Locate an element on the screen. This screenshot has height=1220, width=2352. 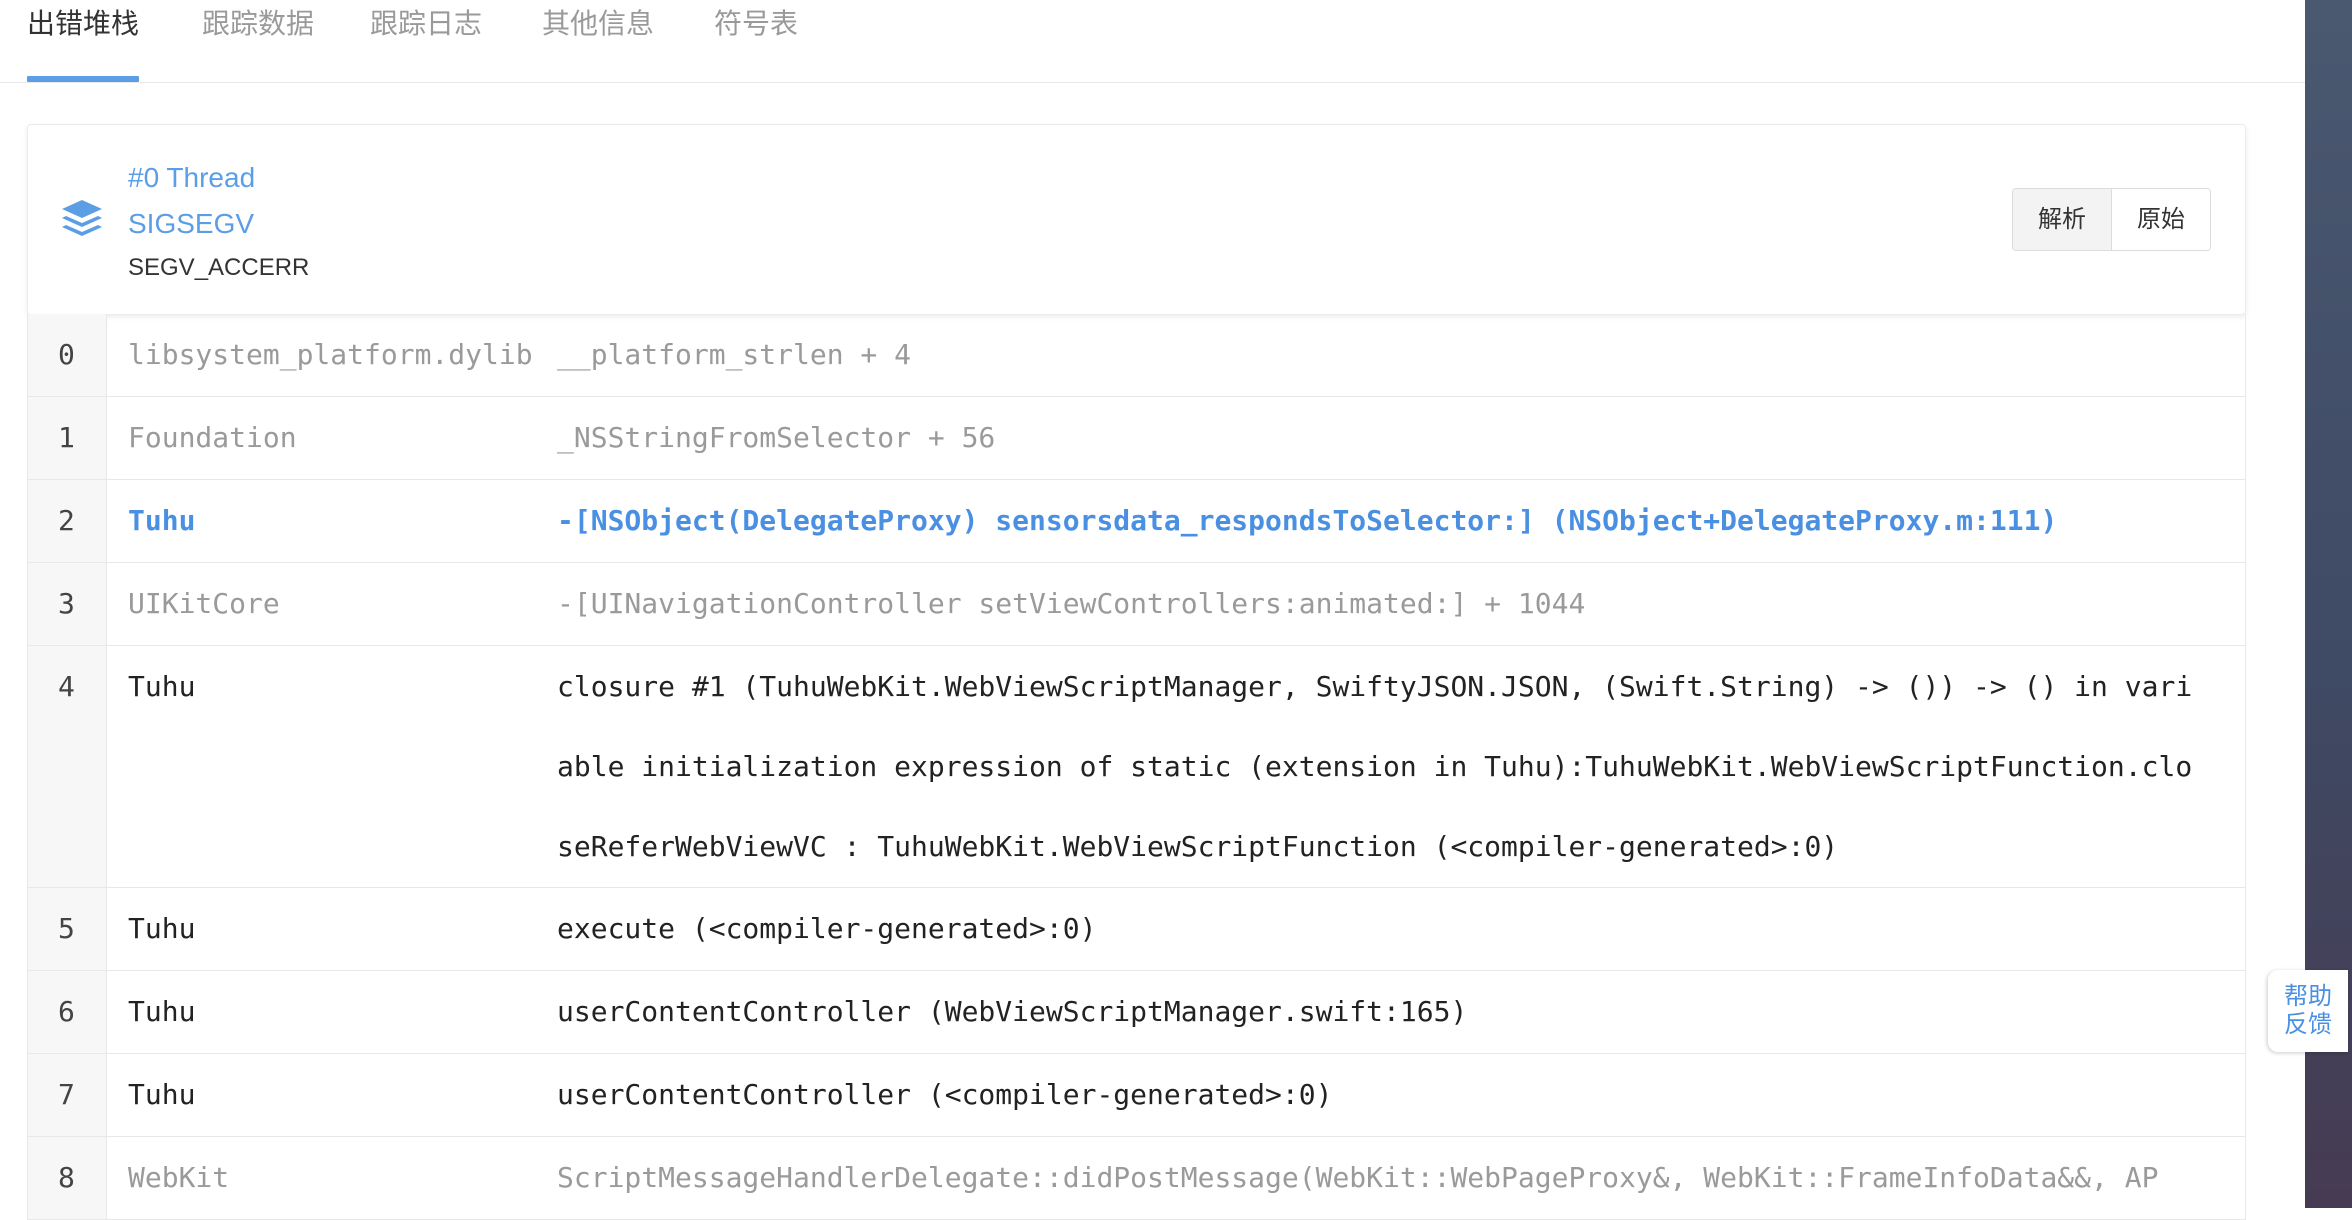
tab-other-info: 其他信息 is located at coordinates (598, 24).